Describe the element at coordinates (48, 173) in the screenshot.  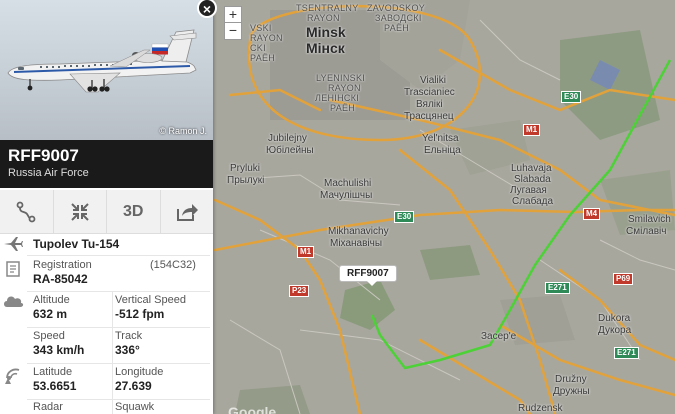
I see `airline-name: Russia Air Force` at that location.